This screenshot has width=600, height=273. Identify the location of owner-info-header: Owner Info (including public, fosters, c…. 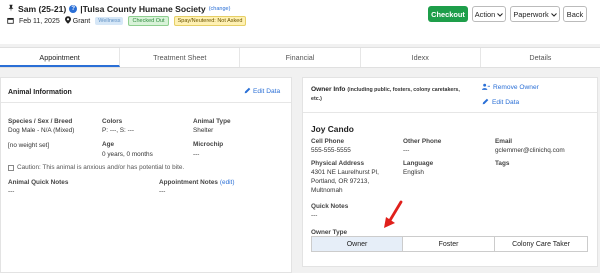
(385, 89).